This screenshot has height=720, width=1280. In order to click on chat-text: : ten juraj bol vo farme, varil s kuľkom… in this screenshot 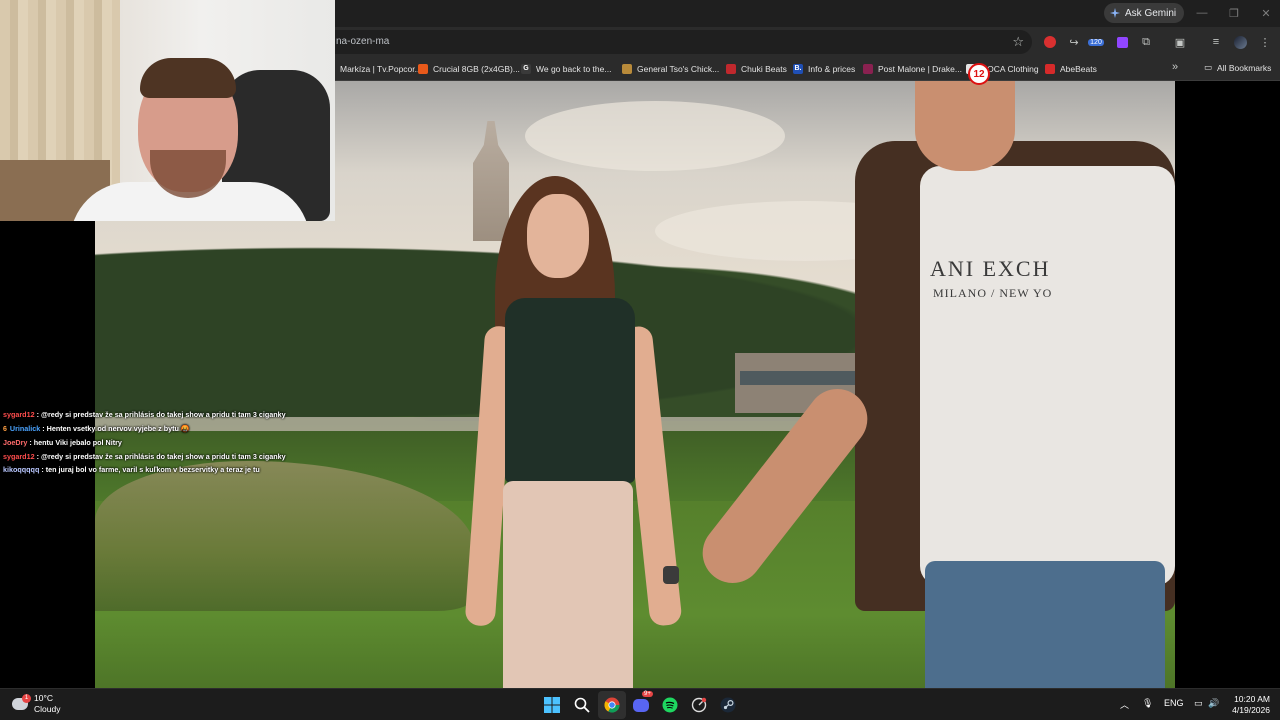, I will do `click(149, 469)`.